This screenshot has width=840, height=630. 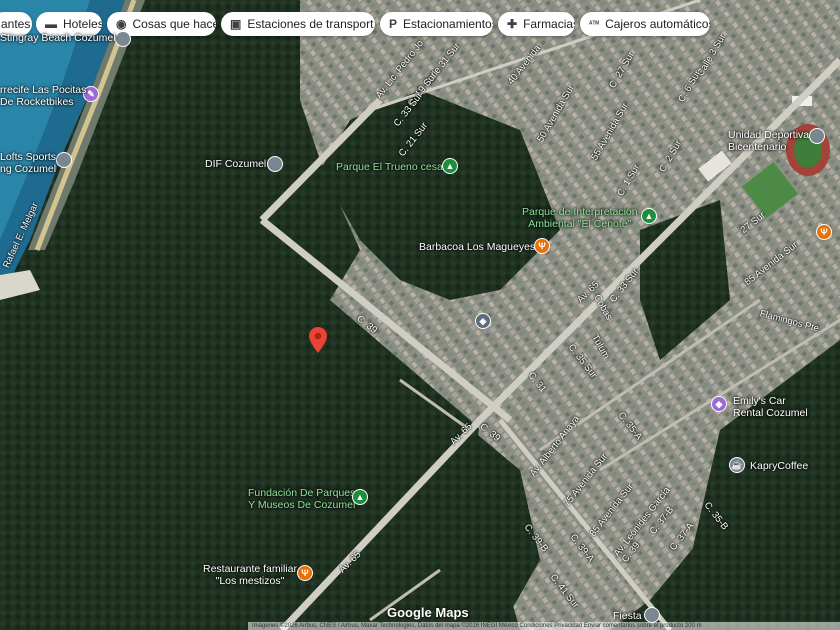 I want to click on place-label-fundacion: Fundación De Parques Y Museos De Cozumel, so click(x=301, y=499).